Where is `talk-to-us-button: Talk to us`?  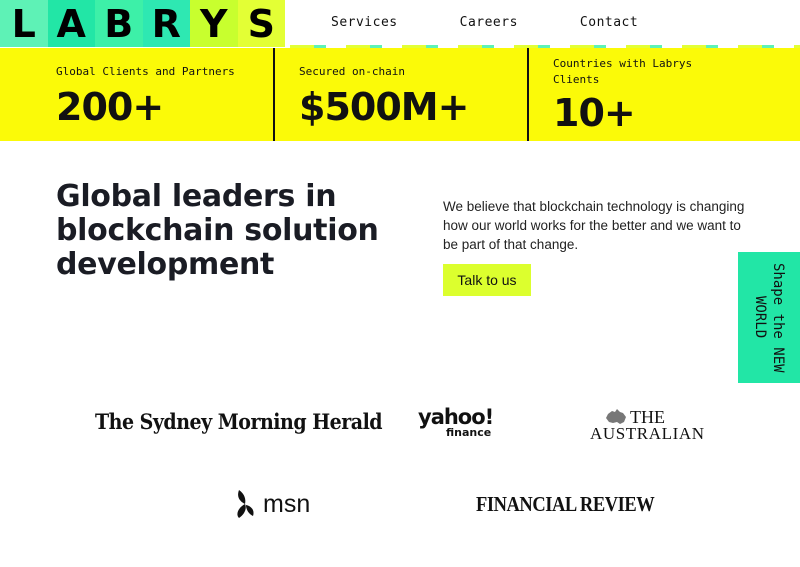 talk-to-us-button: Talk to us is located at coordinates (487, 280).